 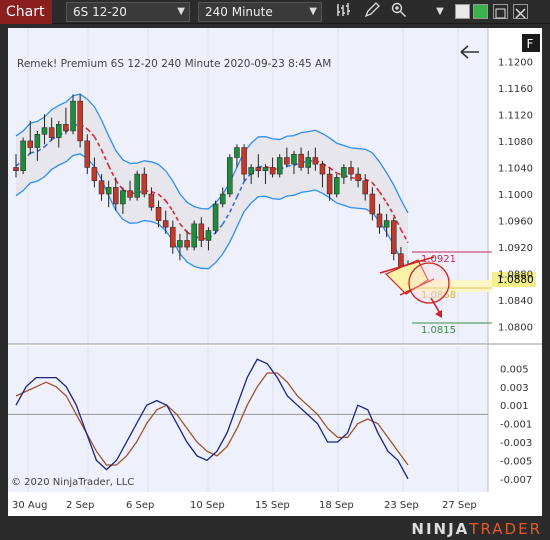 What do you see at coordinates (515, 168) in the screenshot?
I see `price-tick-label: 1.1040` at bounding box center [515, 168].